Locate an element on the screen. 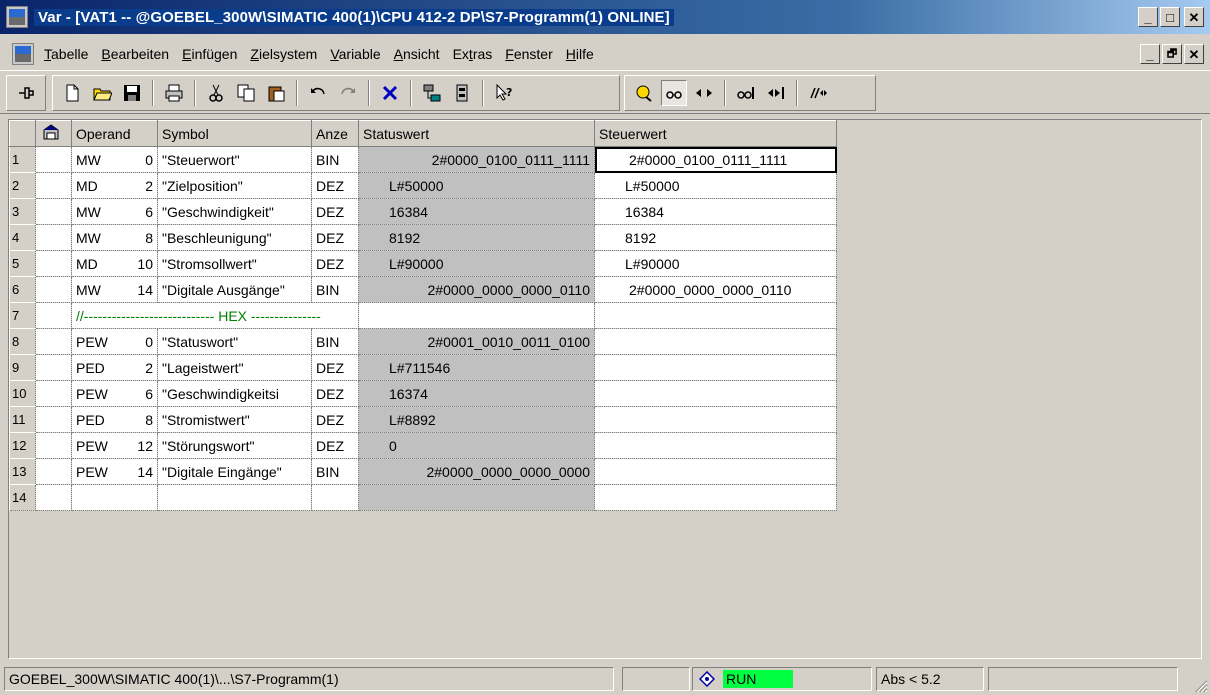 Image resolution: width=1210 pixels, height=695 pixels. symbol-cell: "Geschwindigkeitsi is located at coordinates (234, 393).